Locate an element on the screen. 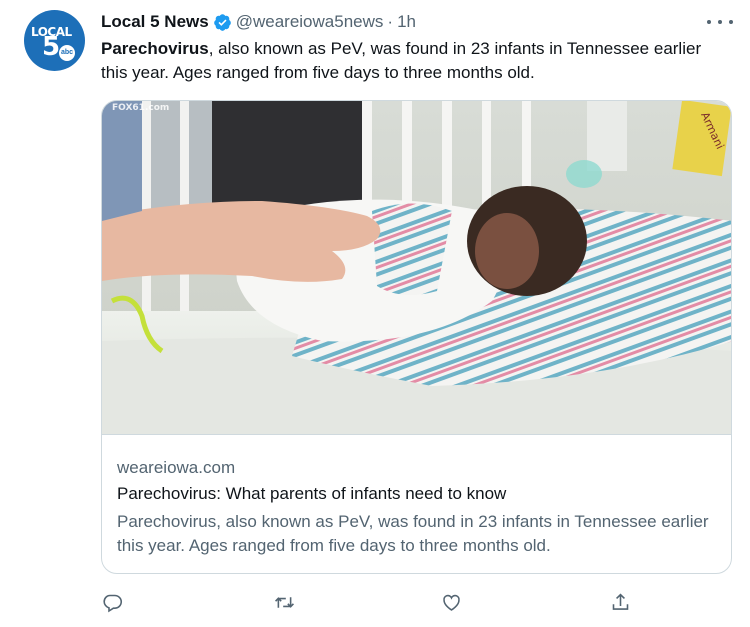 This screenshot has width=750, height=627. timestamp: 1h is located at coordinates (406, 22).